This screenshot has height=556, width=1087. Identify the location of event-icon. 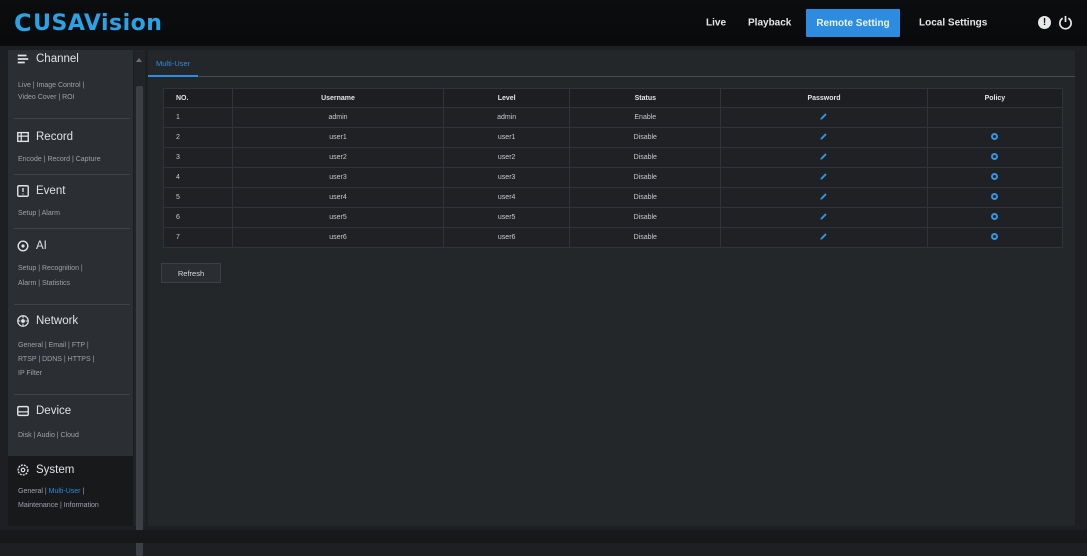
(23, 191).